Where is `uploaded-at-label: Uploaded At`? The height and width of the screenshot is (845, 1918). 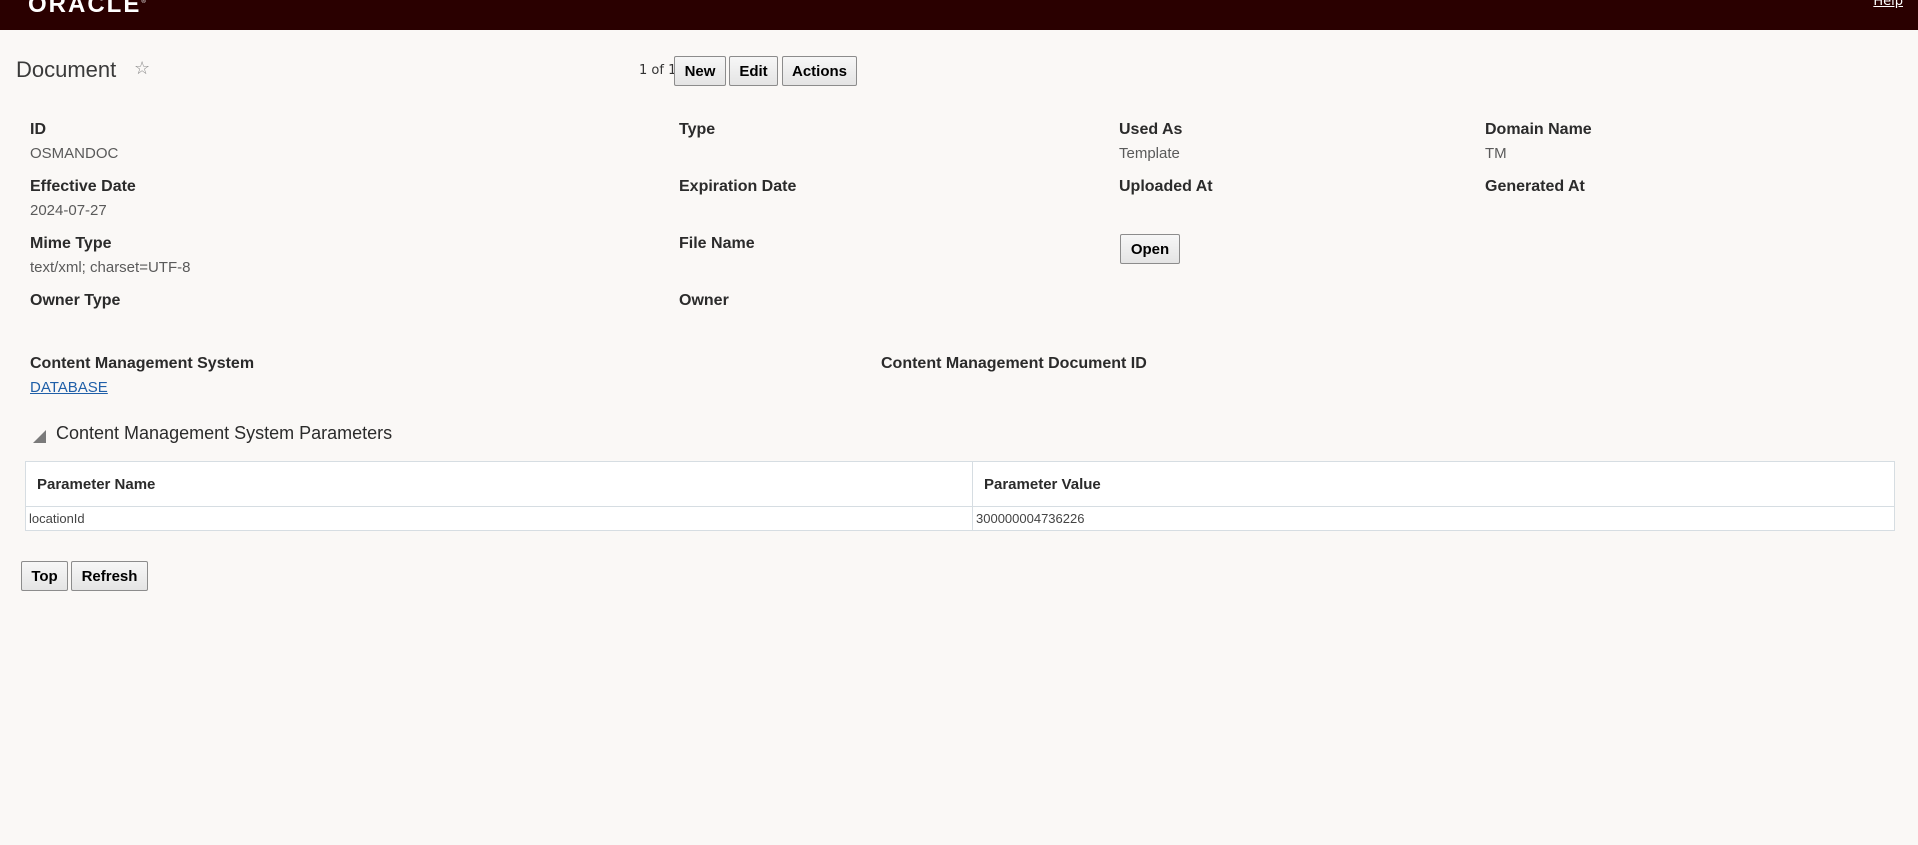 uploaded-at-label: Uploaded At is located at coordinates (1166, 186).